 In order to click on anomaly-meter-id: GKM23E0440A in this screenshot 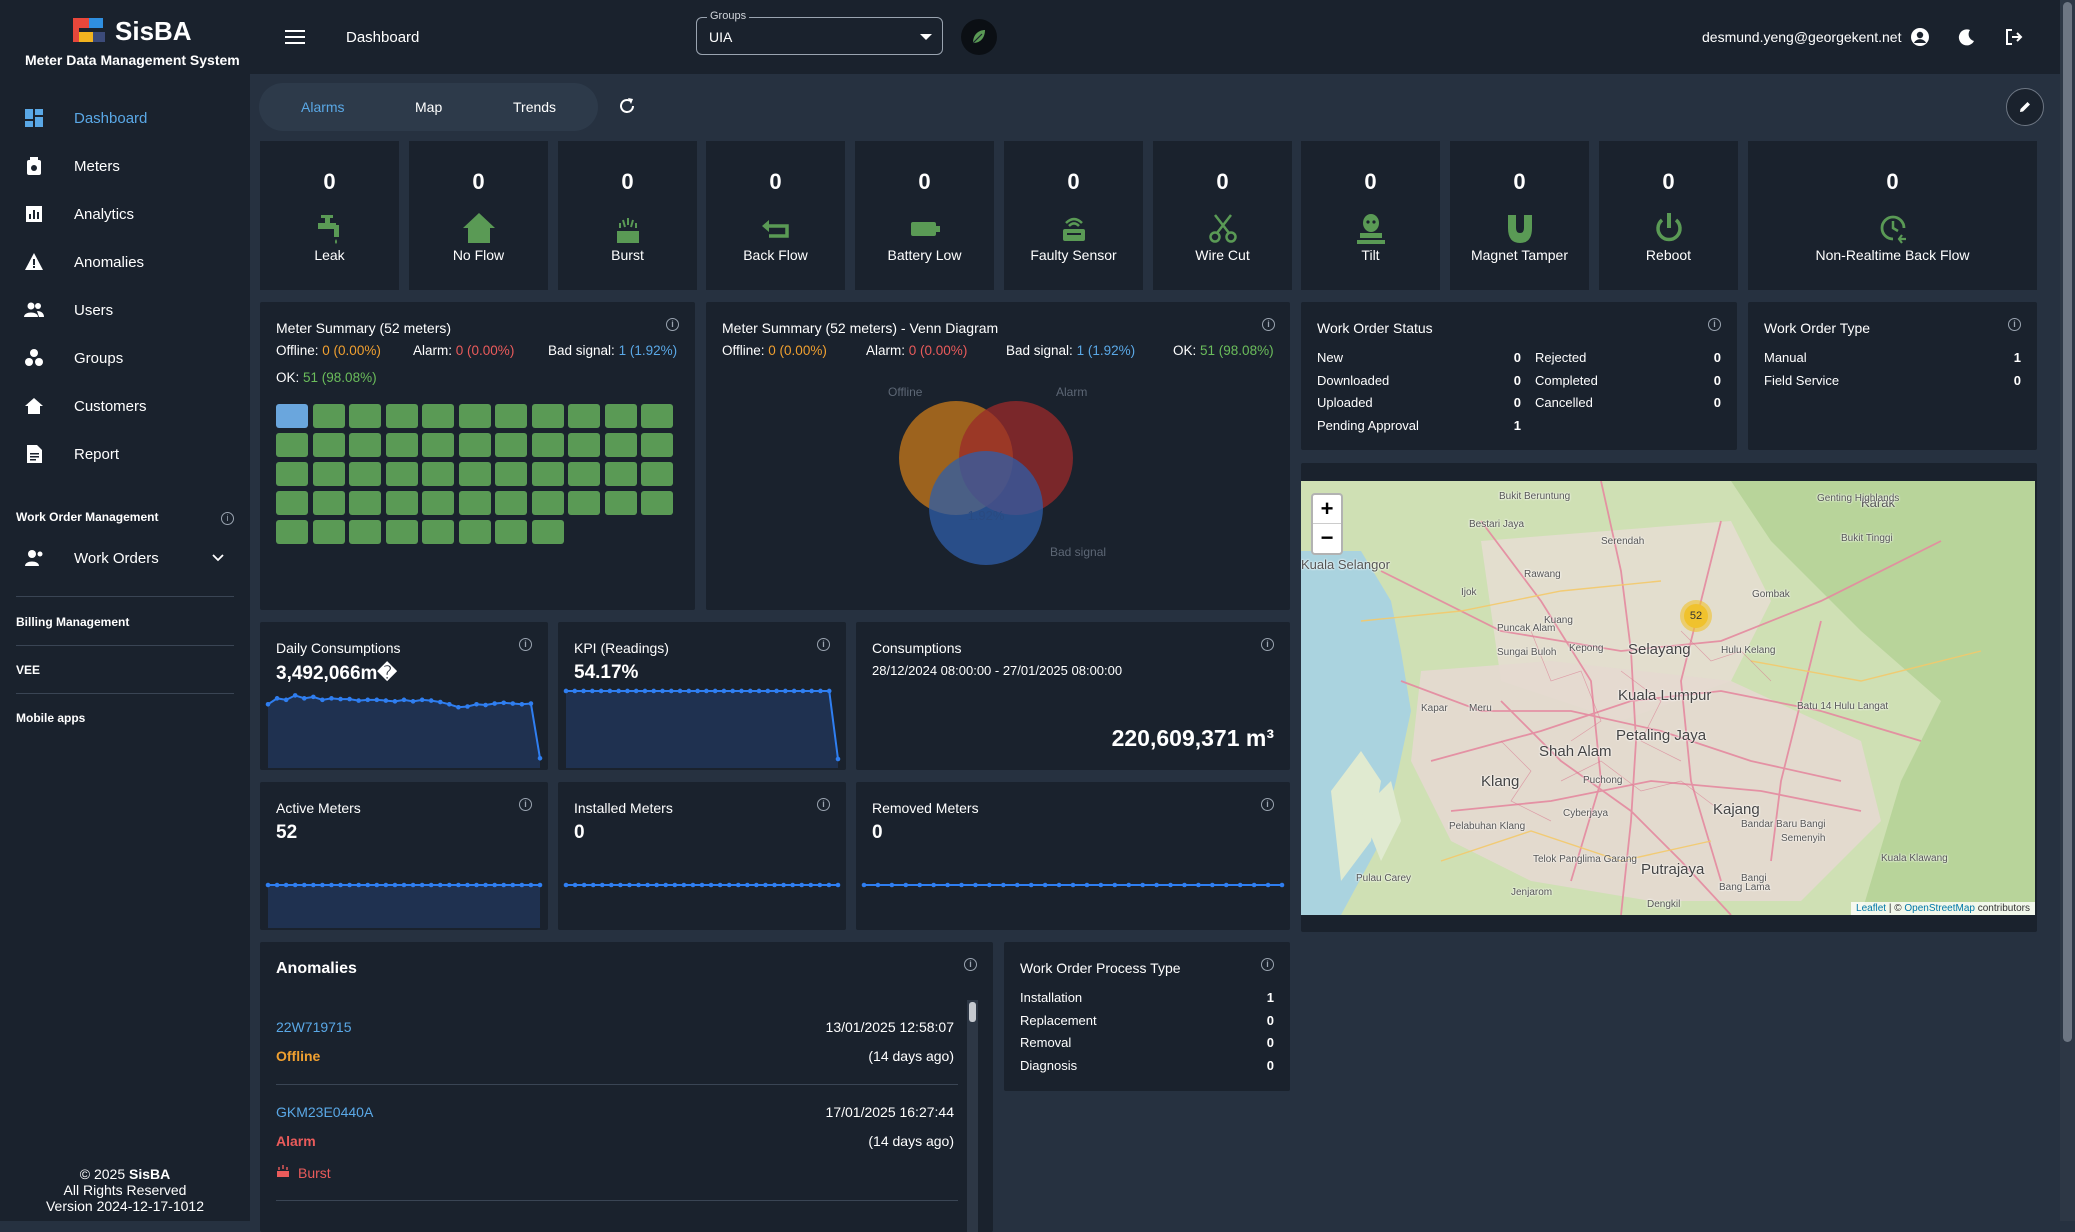, I will do `click(324, 1112)`.